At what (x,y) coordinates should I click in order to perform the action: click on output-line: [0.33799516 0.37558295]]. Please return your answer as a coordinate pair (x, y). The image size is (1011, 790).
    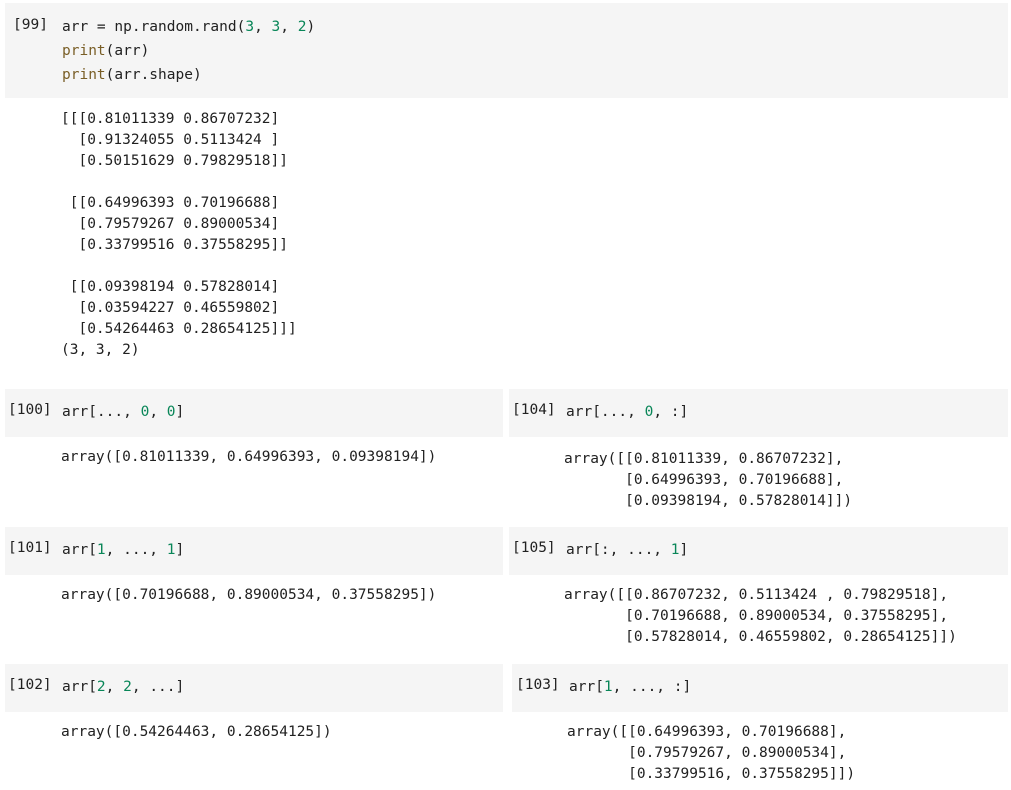
    Looking at the image, I should click on (174, 245).